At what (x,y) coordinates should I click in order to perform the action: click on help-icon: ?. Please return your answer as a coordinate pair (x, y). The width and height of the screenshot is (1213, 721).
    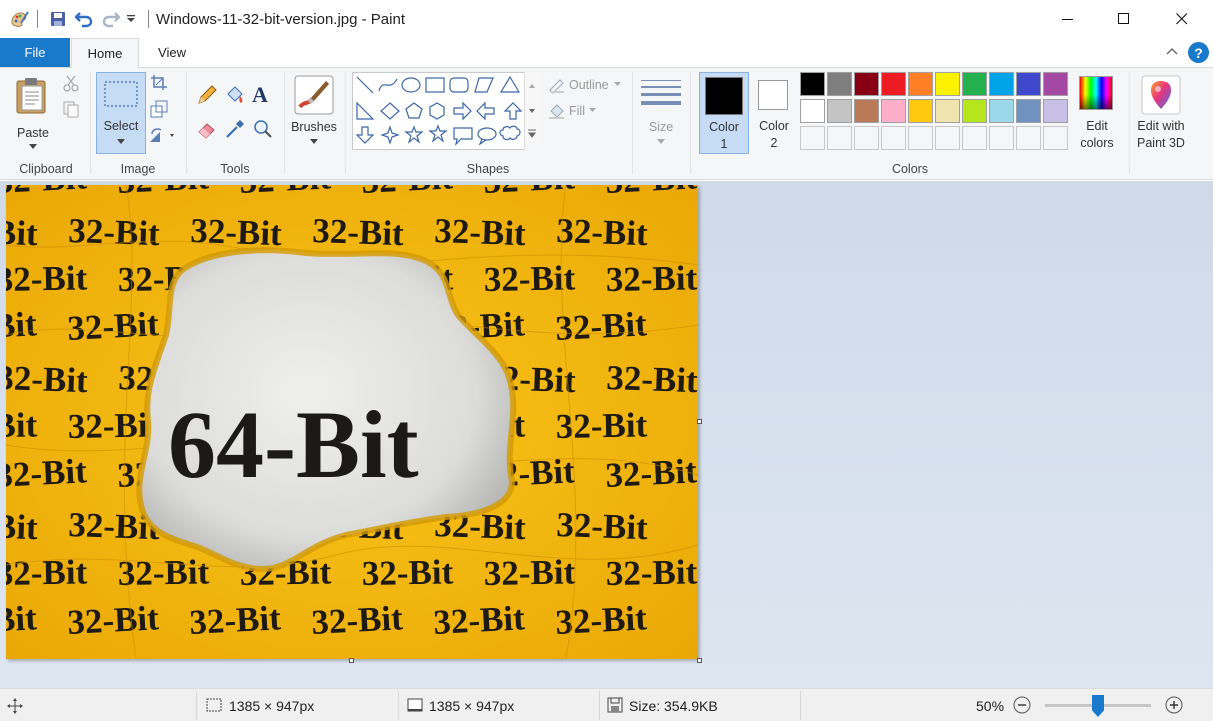
    Looking at the image, I should click on (1198, 52).